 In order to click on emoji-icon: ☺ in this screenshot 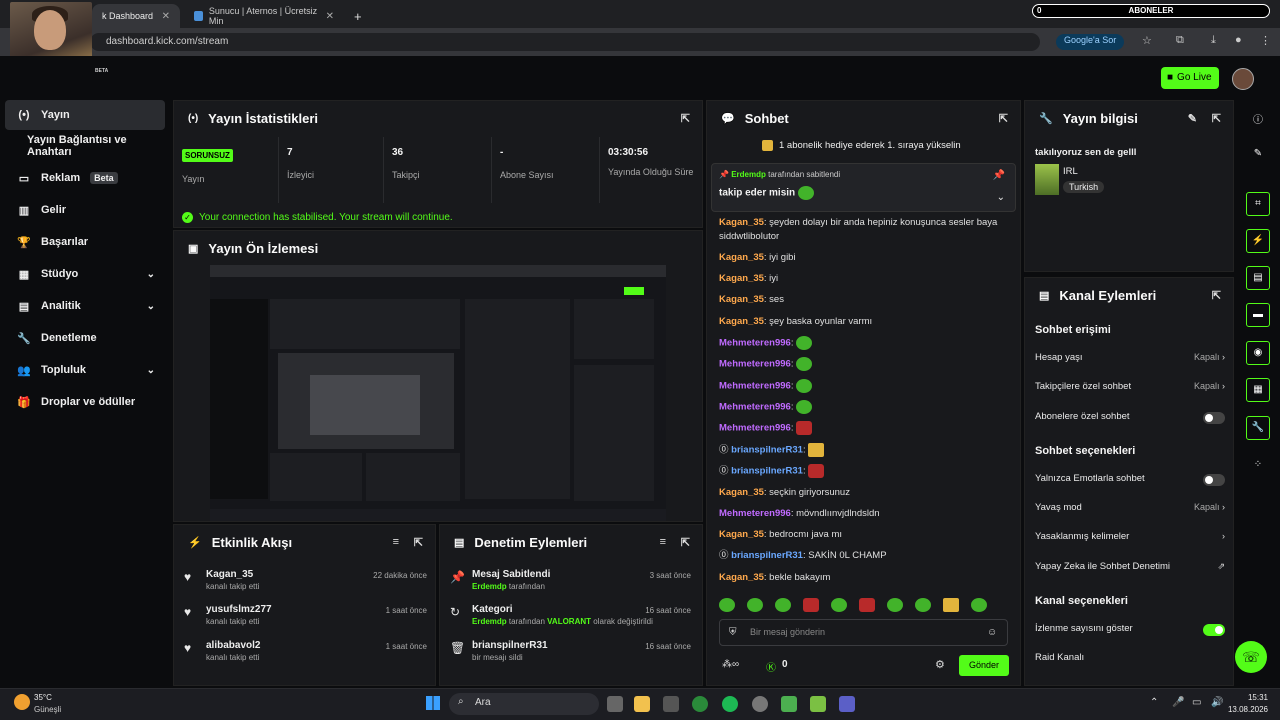, I will do `click(992, 632)`.